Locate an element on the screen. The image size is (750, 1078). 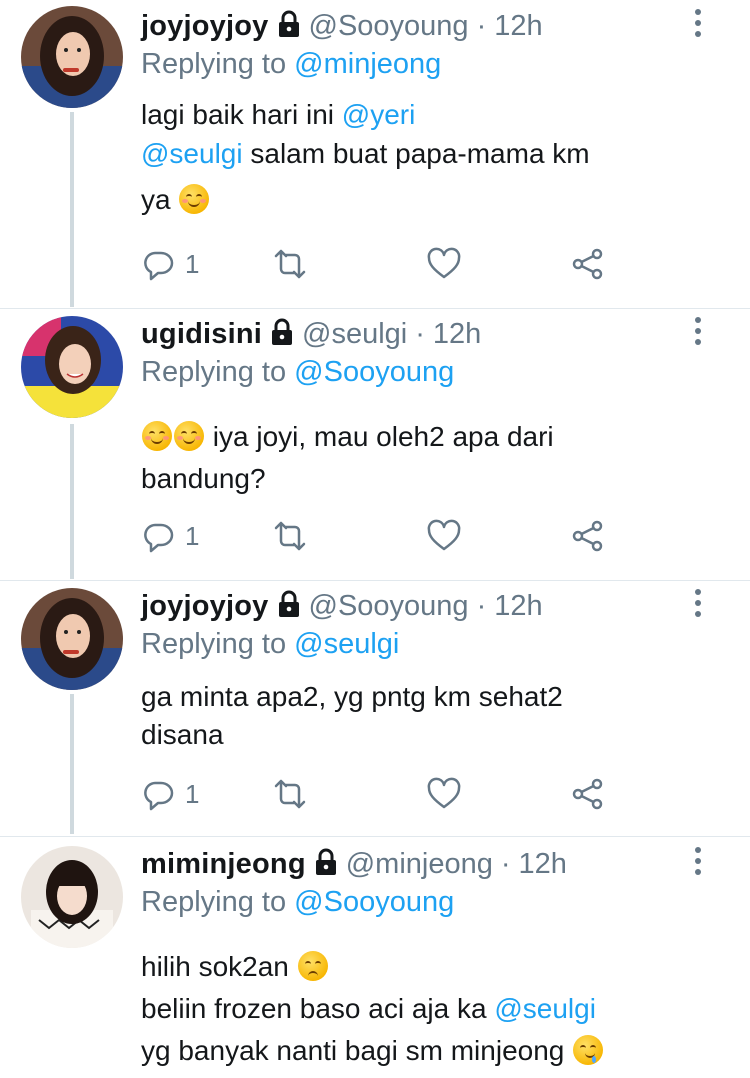
text-segment: salam buat papa-mama km is located at coordinates (416, 153).